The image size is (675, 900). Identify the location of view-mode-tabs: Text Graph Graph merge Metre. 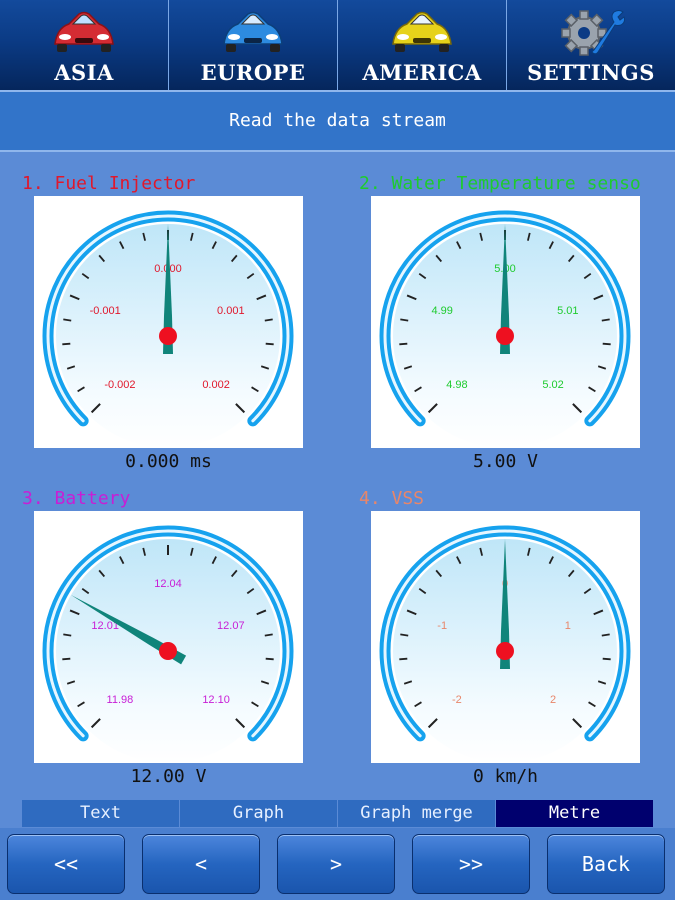
(337, 813).